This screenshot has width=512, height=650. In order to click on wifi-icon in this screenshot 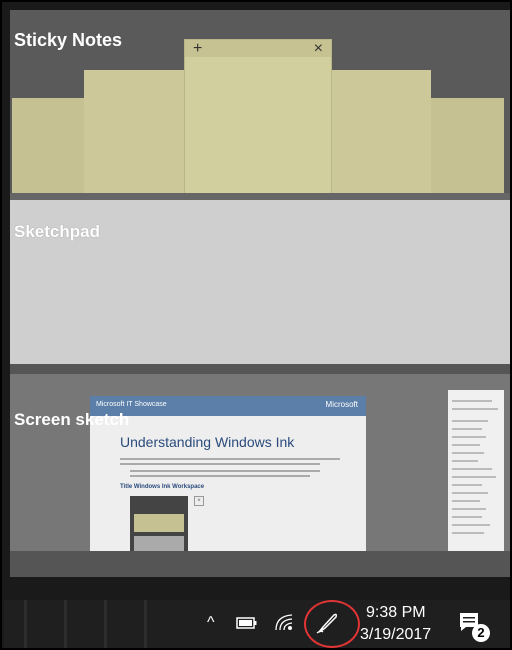, I will do `click(285, 624)`.